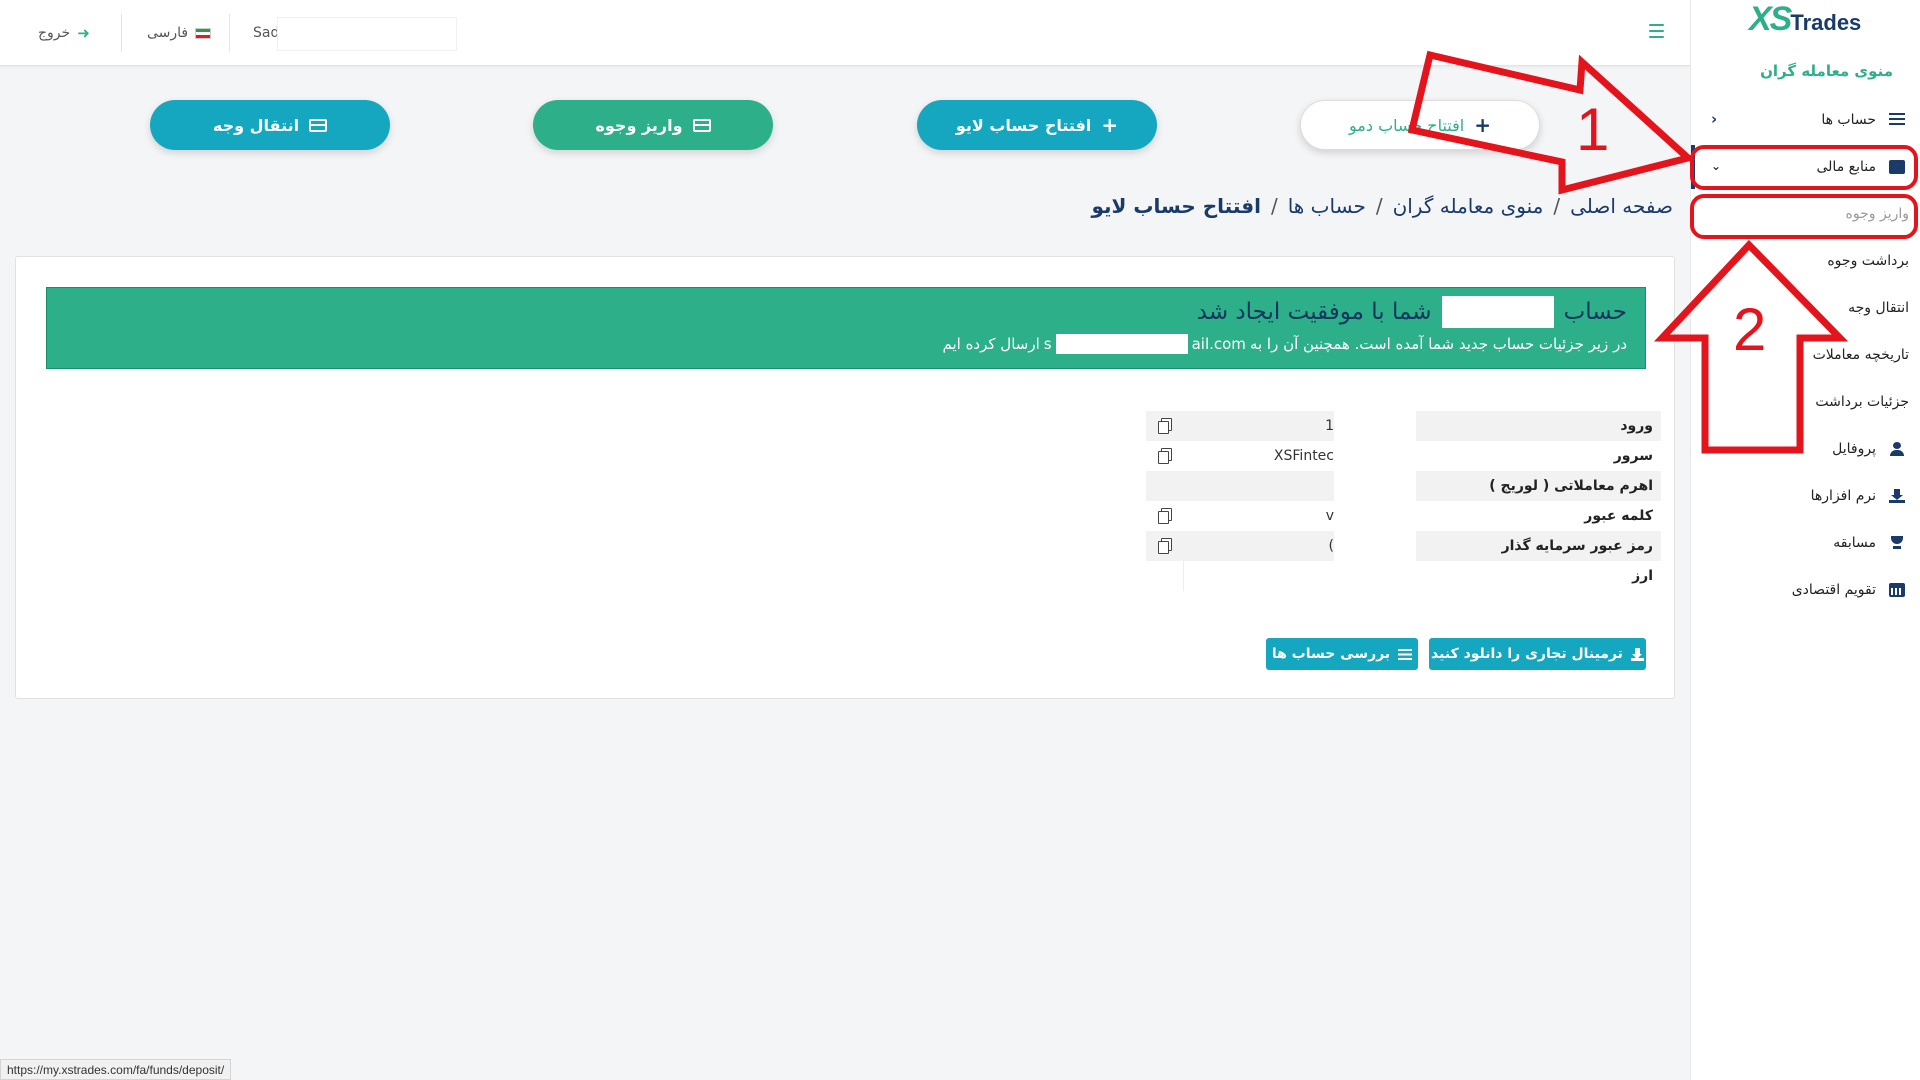  What do you see at coordinates (1868, 261) in the screenshot?
I see `sidebar-item-label: برداشت وجوه` at bounding box center [1868, 261].